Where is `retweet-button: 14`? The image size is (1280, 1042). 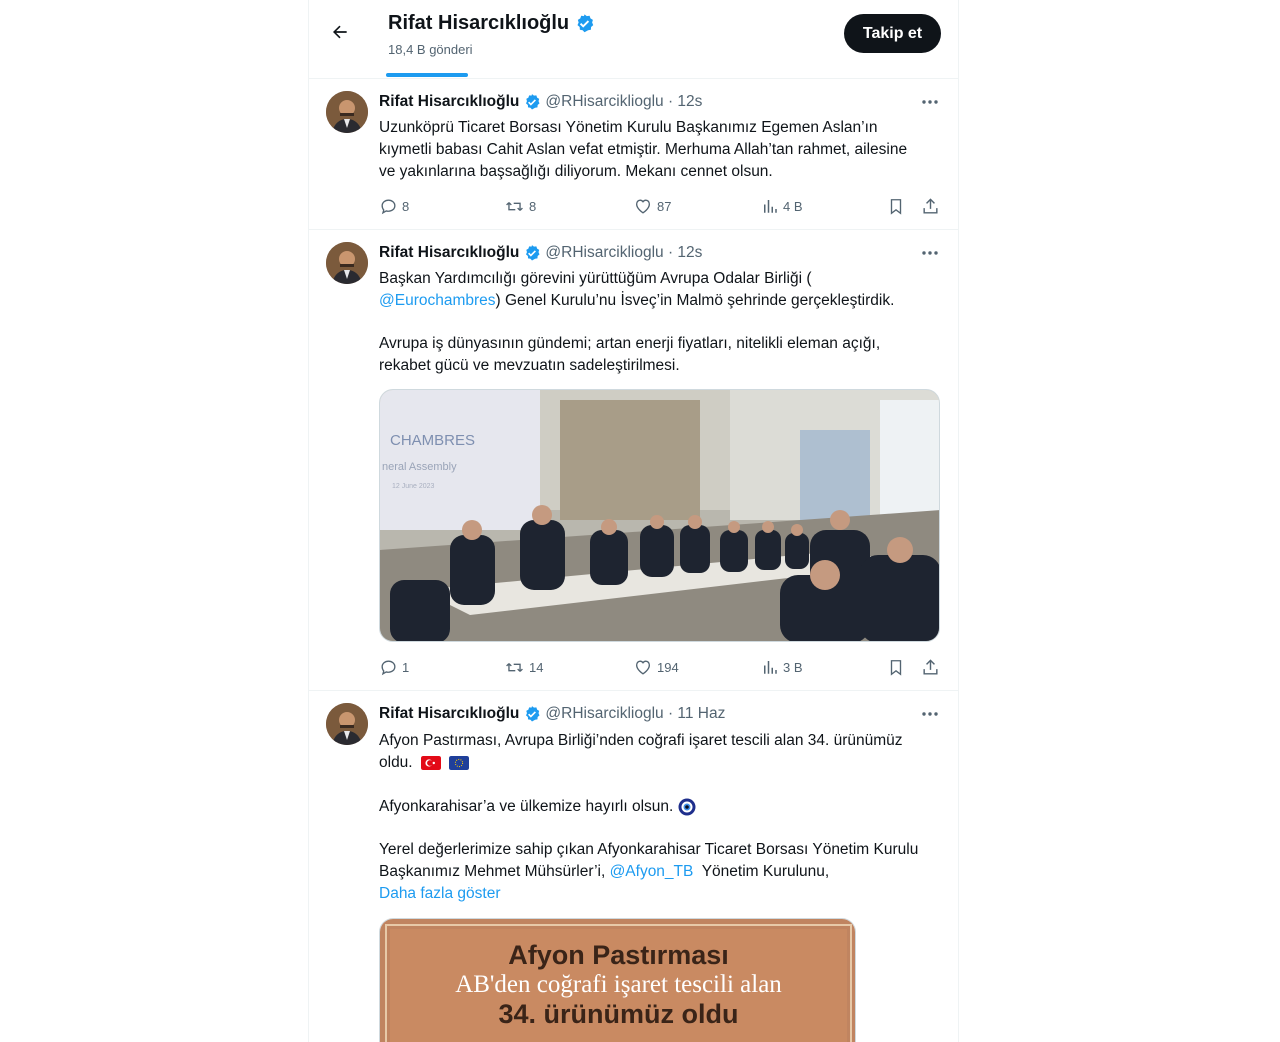
retweet-button: 14 is located at coordinates (523, 667).